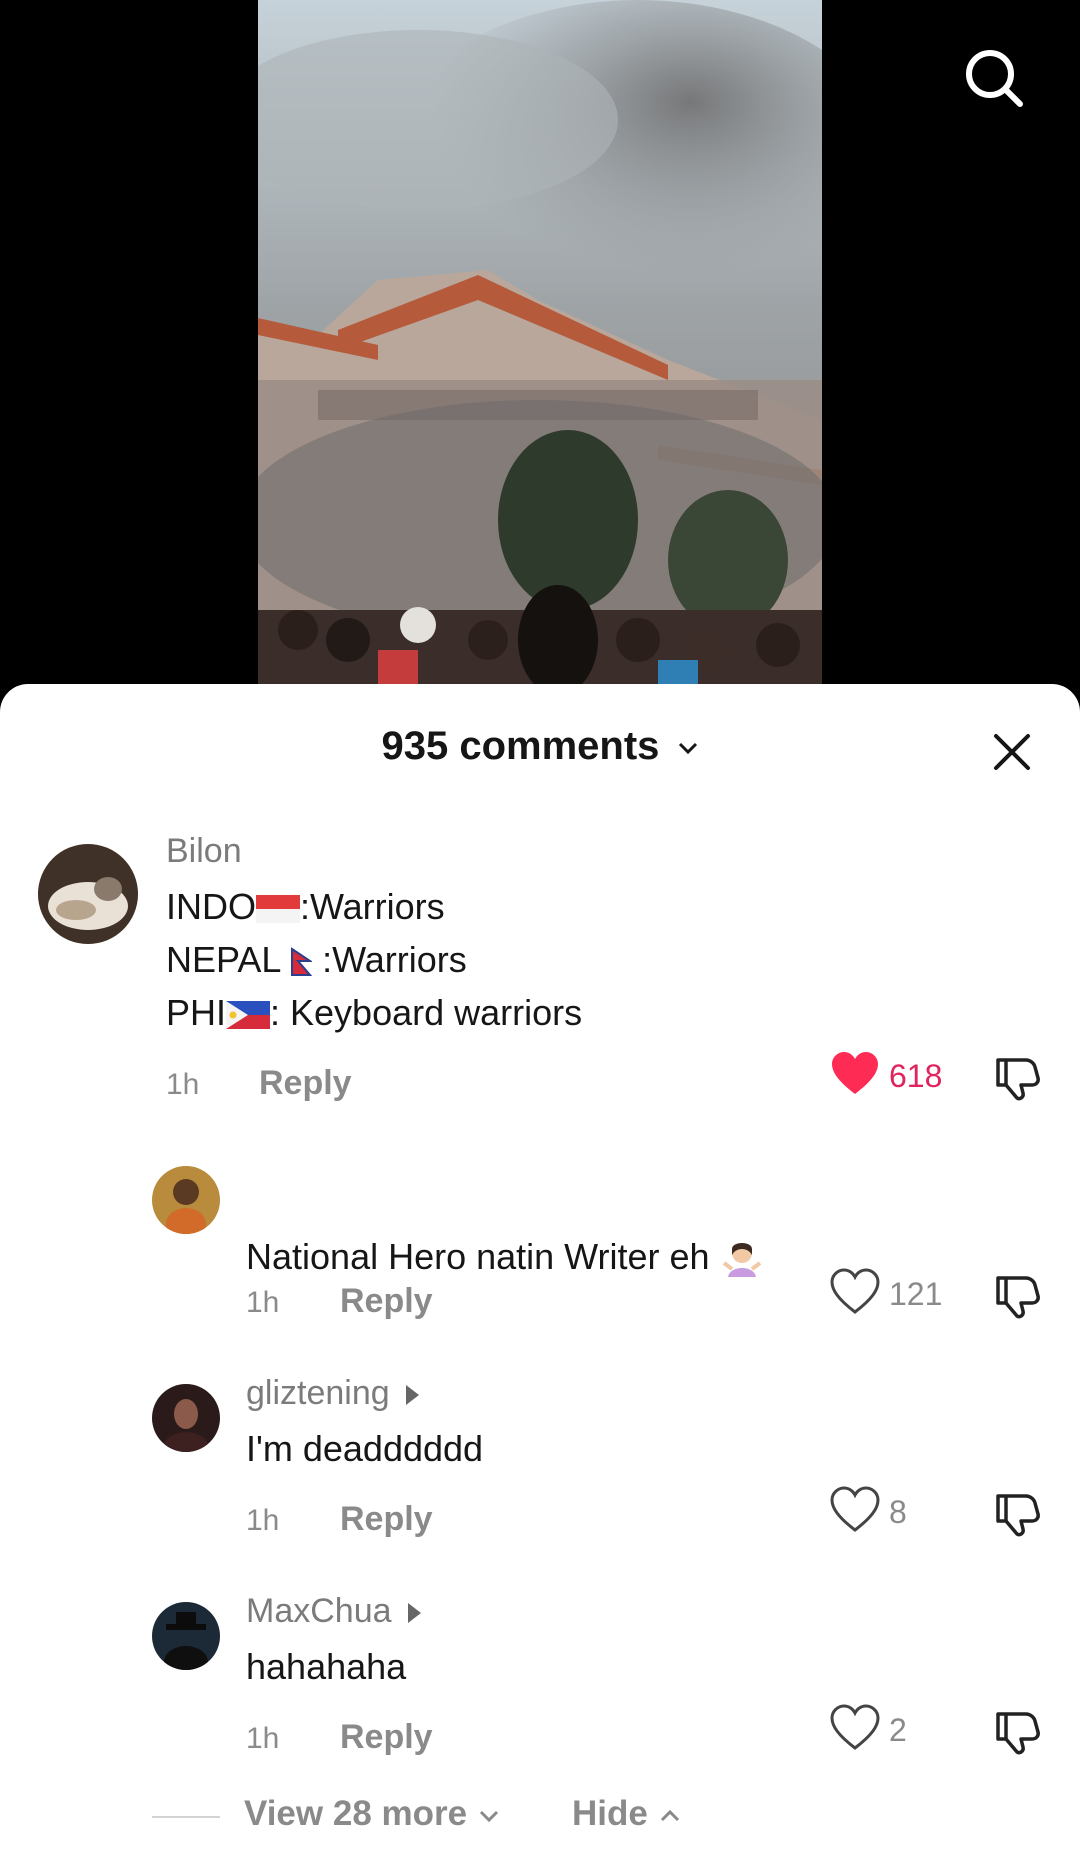 The image size is (1080, 1852). I want to click on comments-header: 935 comments, so click(540, 744).